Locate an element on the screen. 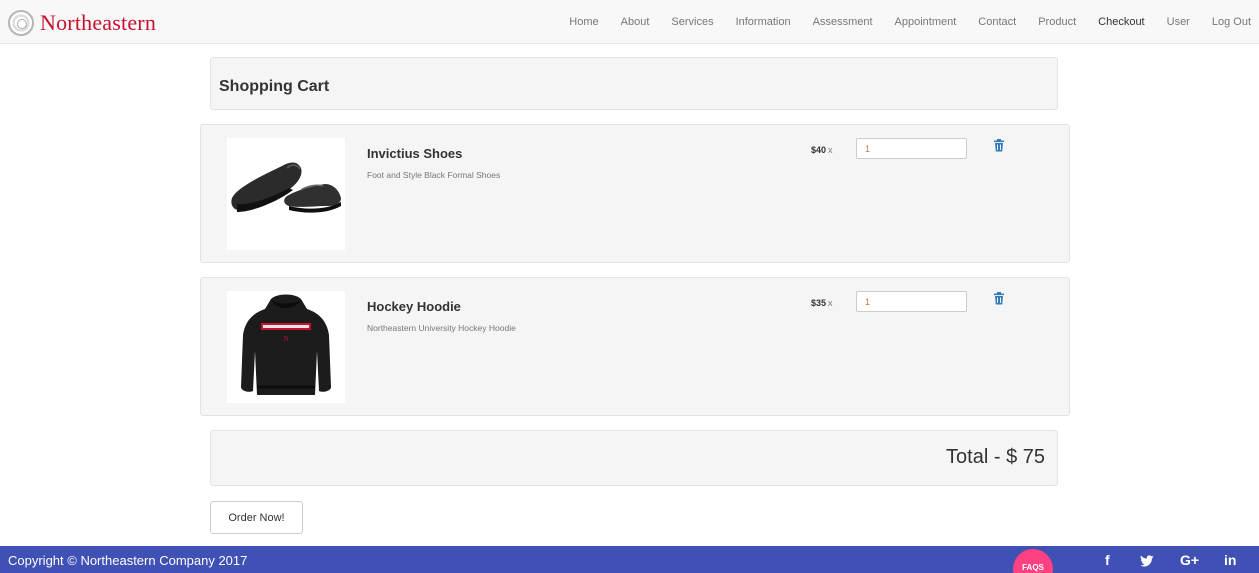  copyright-text: Copyright © Northeastern Company 2017 is located at coordinates (128, 560).